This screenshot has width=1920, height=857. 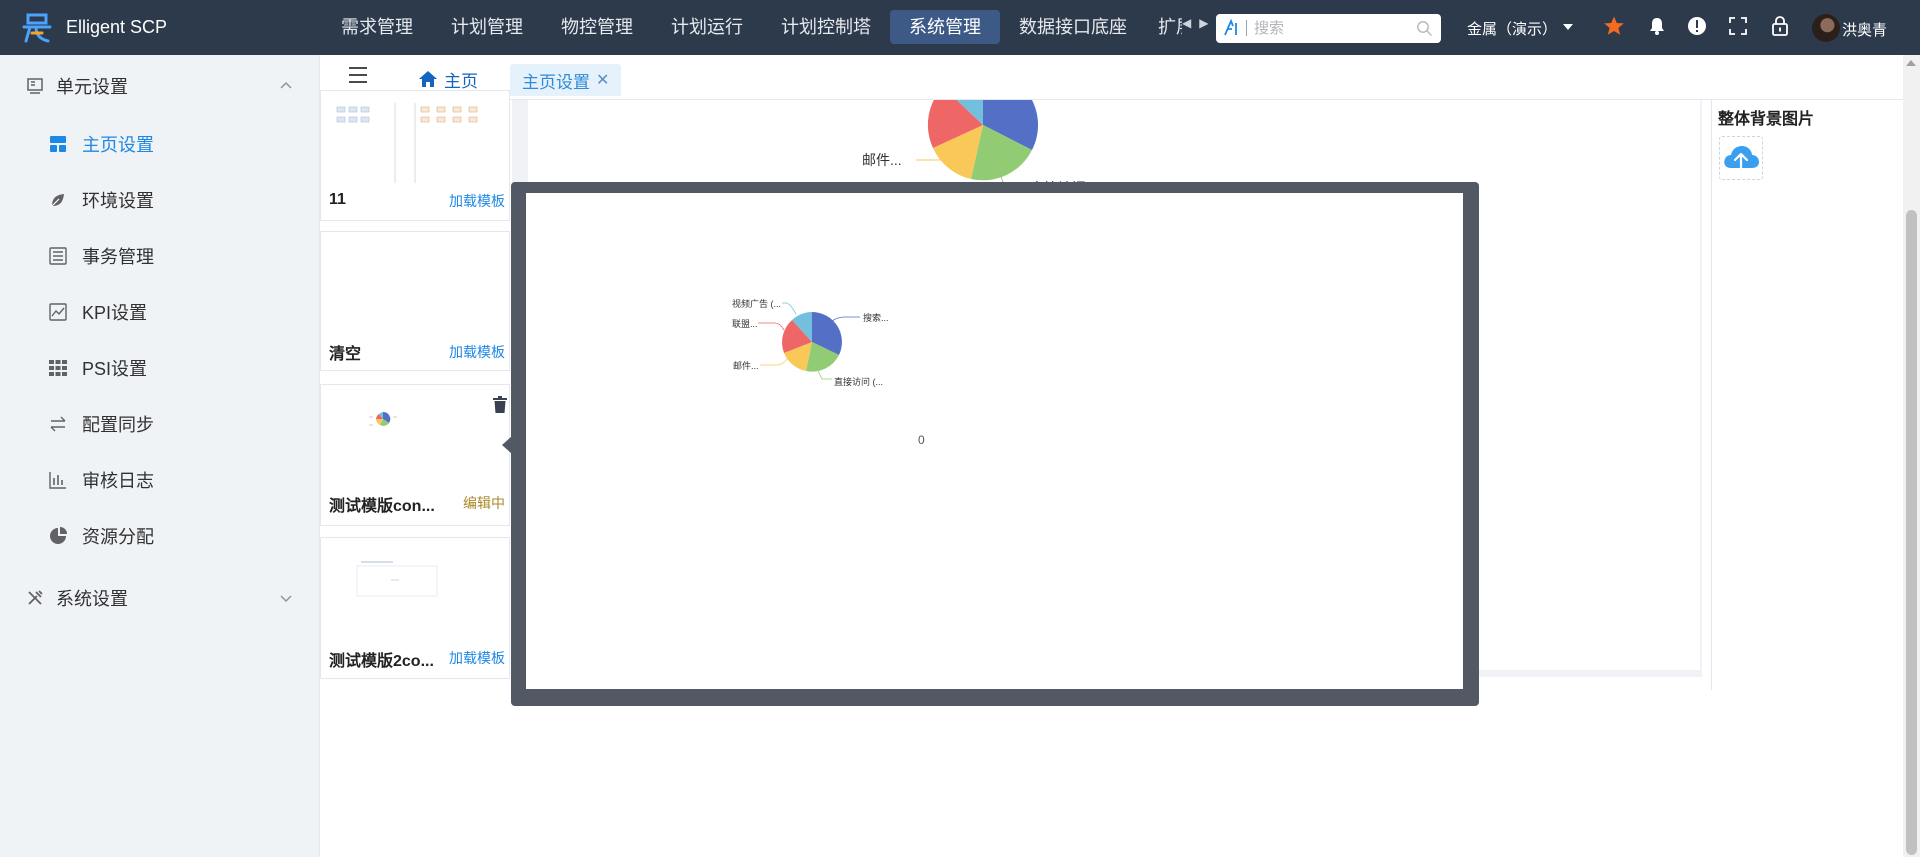 What do you see at coordinates (500, 405) in the screenshot?
I see `delete-icon` at bounding box center [500, 405].